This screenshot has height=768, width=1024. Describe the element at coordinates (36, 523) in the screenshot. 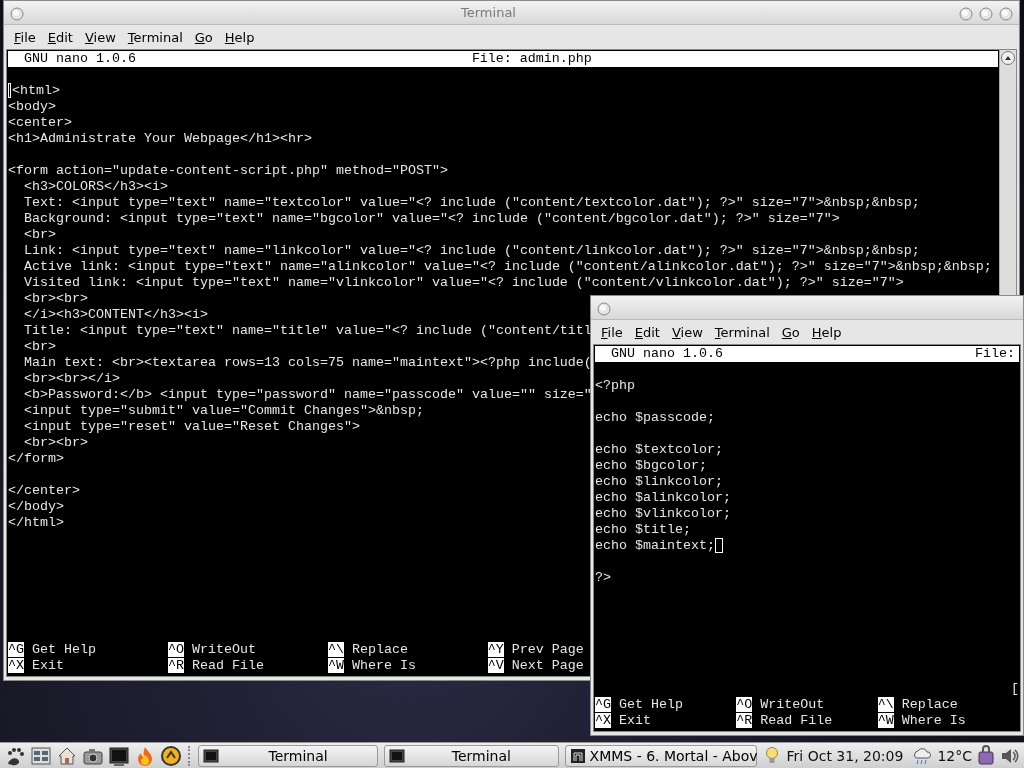

I see `code-line: </html>` at that location.